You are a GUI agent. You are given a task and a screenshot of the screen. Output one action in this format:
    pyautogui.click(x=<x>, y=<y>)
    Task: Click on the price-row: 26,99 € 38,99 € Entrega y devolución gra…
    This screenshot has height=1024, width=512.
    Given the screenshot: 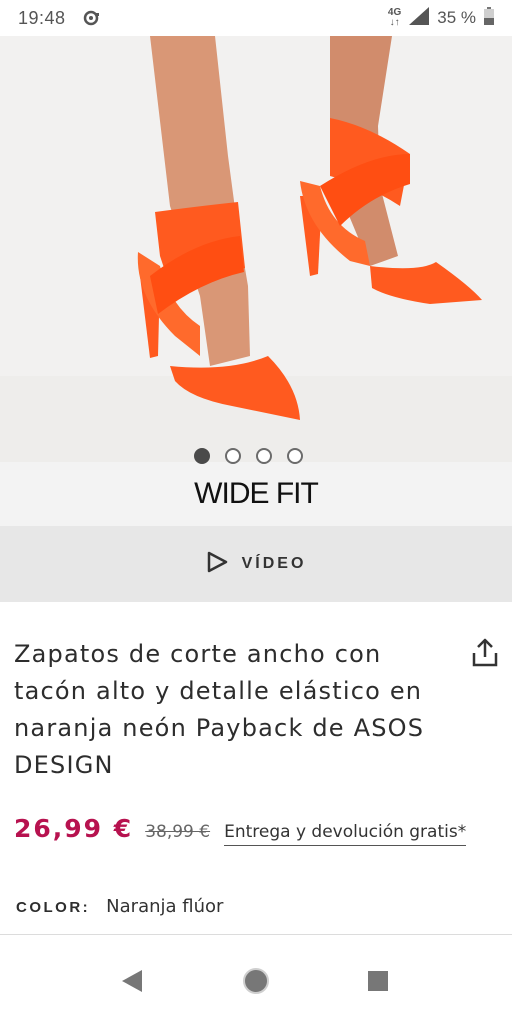 What is the action you would take?
    pyautogui.click(x=240, y=830)
    